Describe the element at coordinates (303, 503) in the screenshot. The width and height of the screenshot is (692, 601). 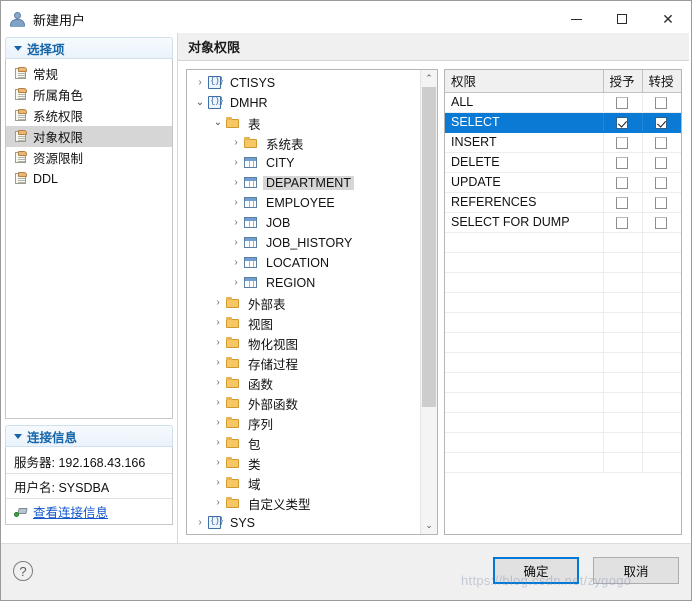
I see `tree-node-21: › 自定义类型` at that location.